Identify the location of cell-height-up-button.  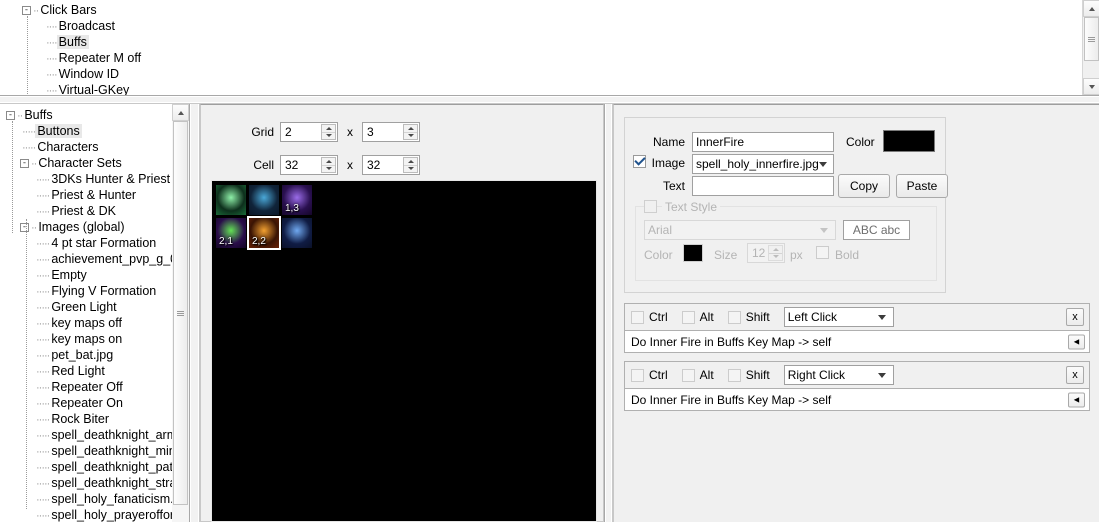
(410, 162).